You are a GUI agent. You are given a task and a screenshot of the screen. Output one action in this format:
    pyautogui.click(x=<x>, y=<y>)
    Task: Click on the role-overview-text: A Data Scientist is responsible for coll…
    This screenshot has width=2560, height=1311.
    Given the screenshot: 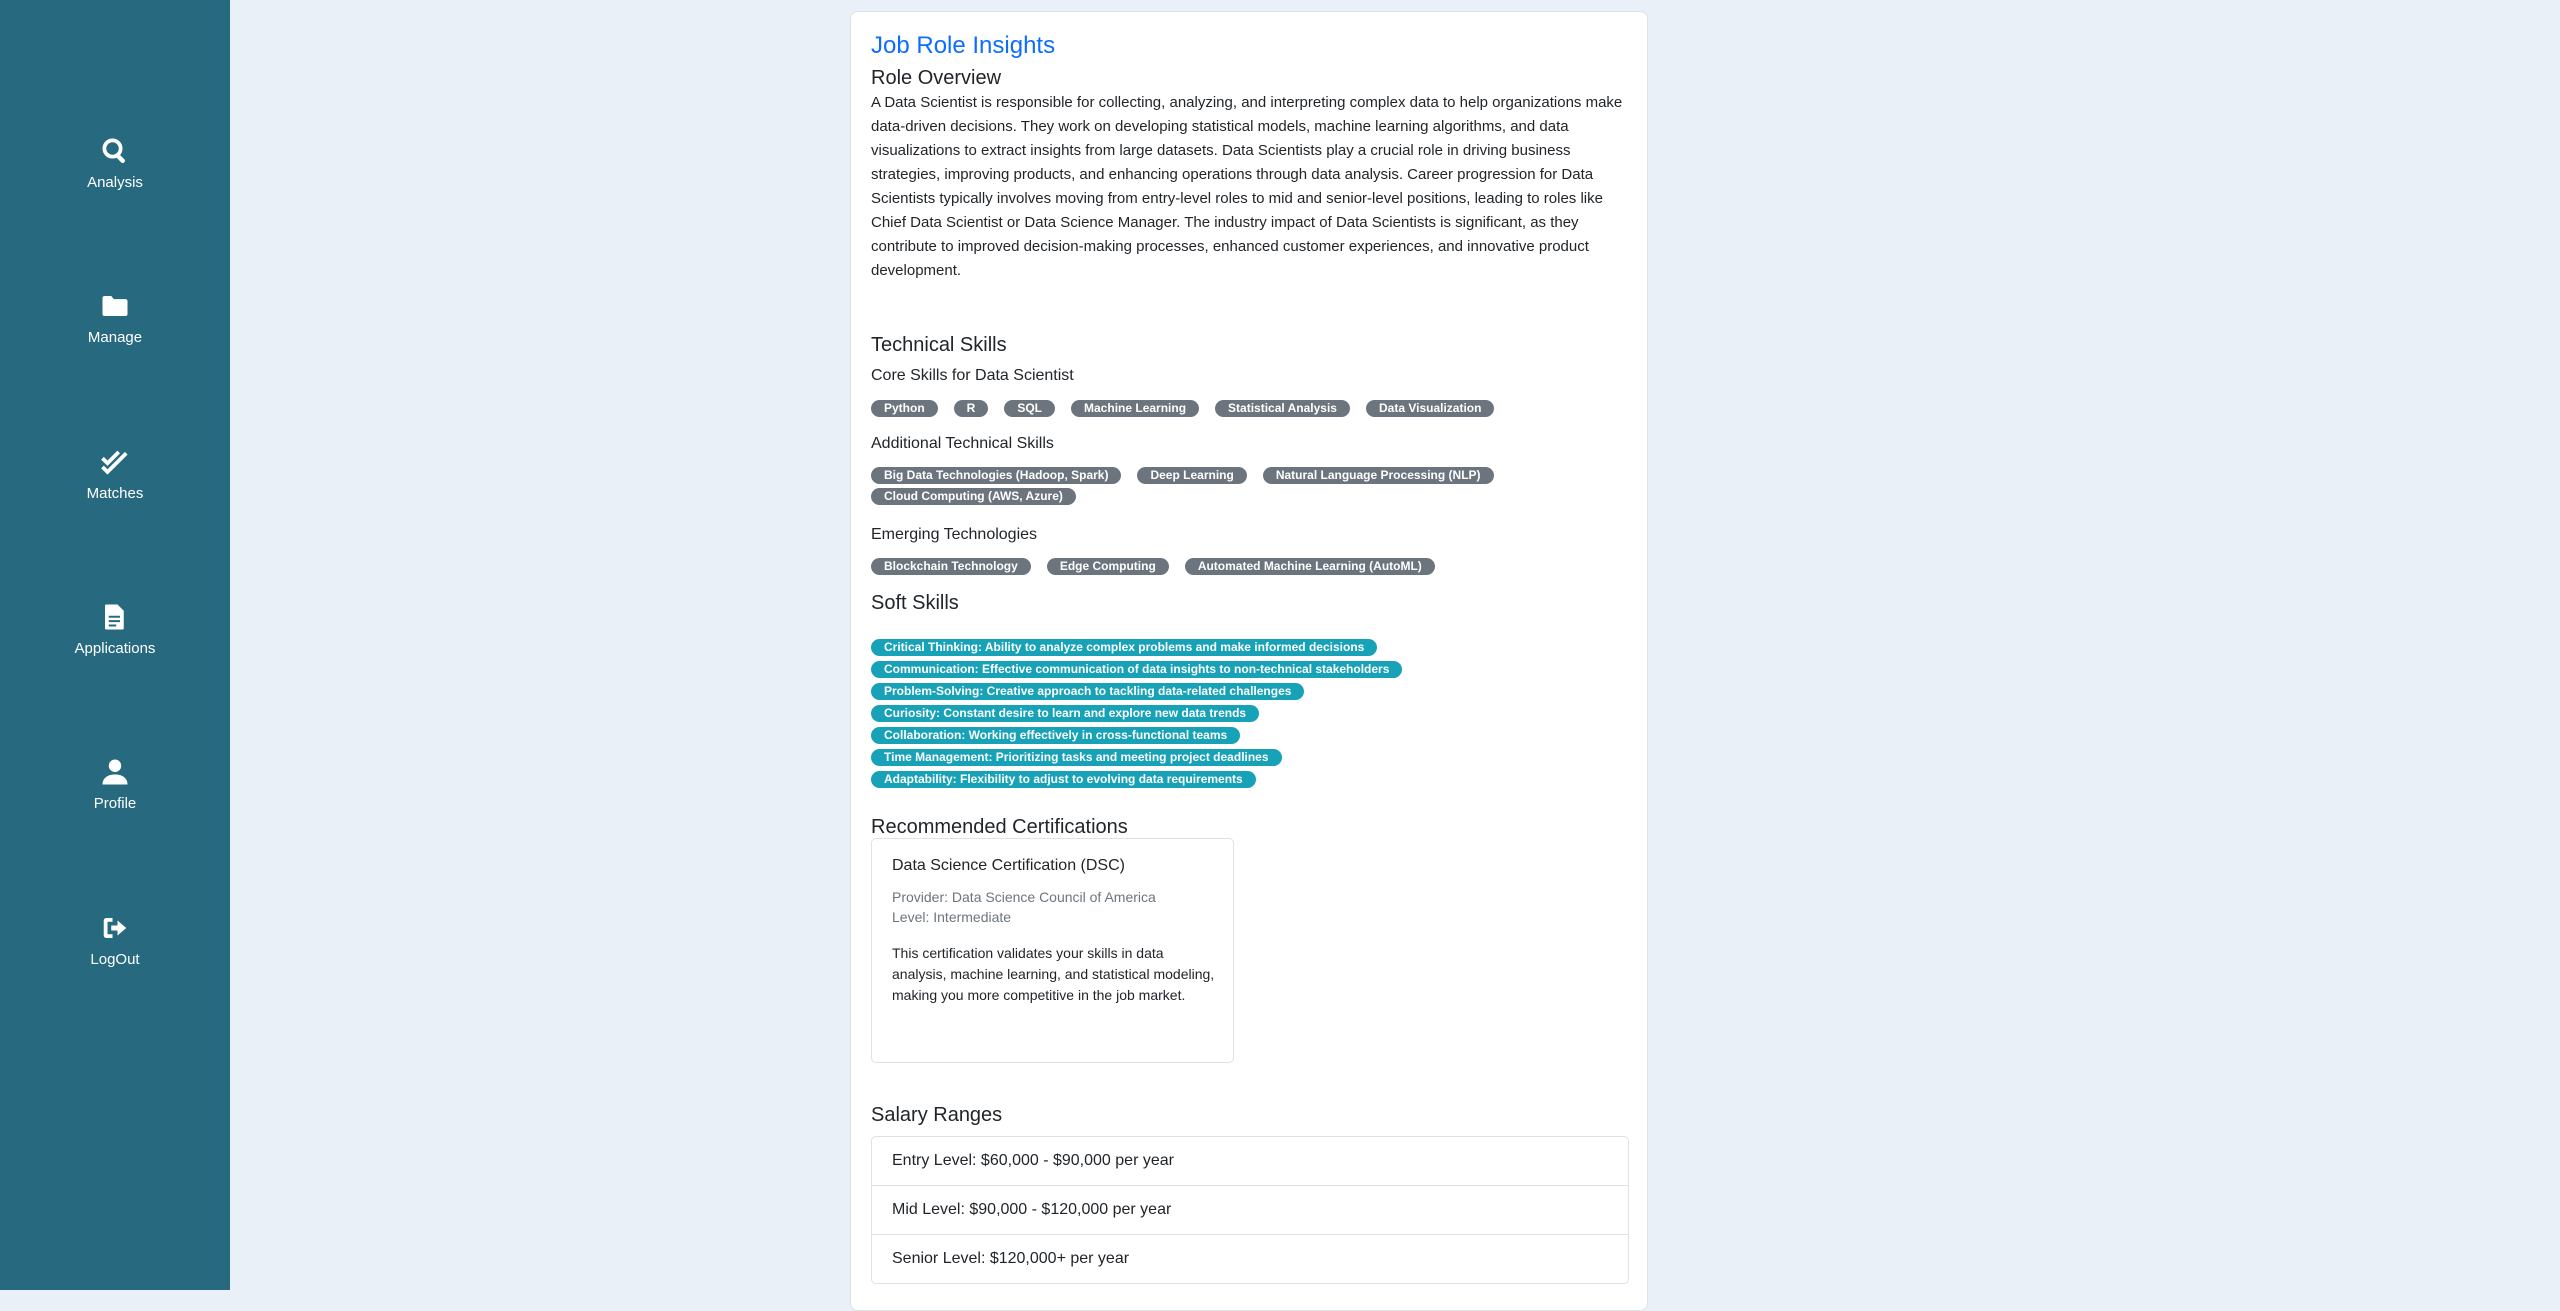 What is the action you would take?
    pyautogui.click(x=1247, y=186)
    